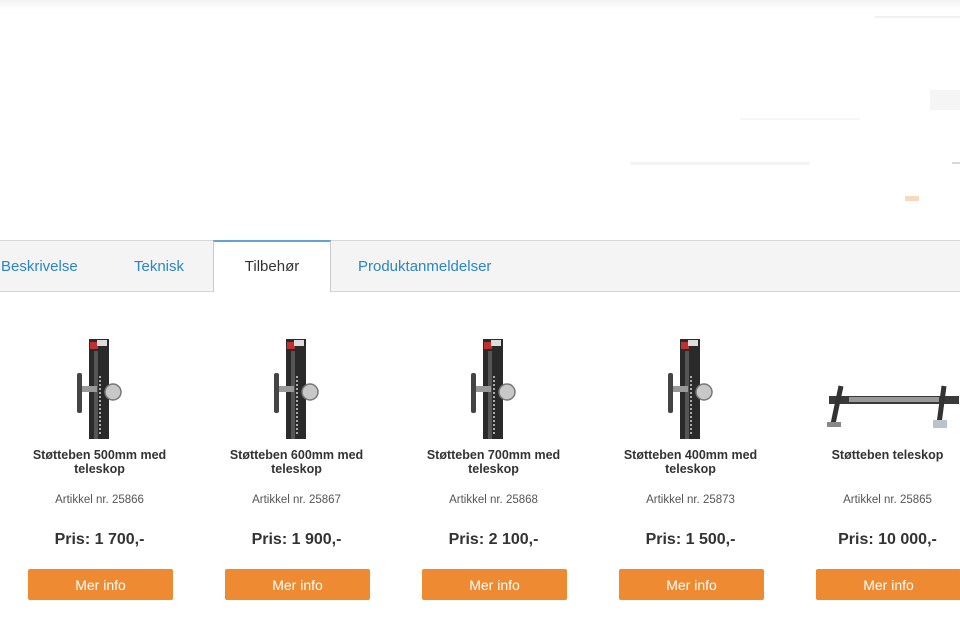  I want to click on product-name: Støtteben teleskop, so click(879, 455).